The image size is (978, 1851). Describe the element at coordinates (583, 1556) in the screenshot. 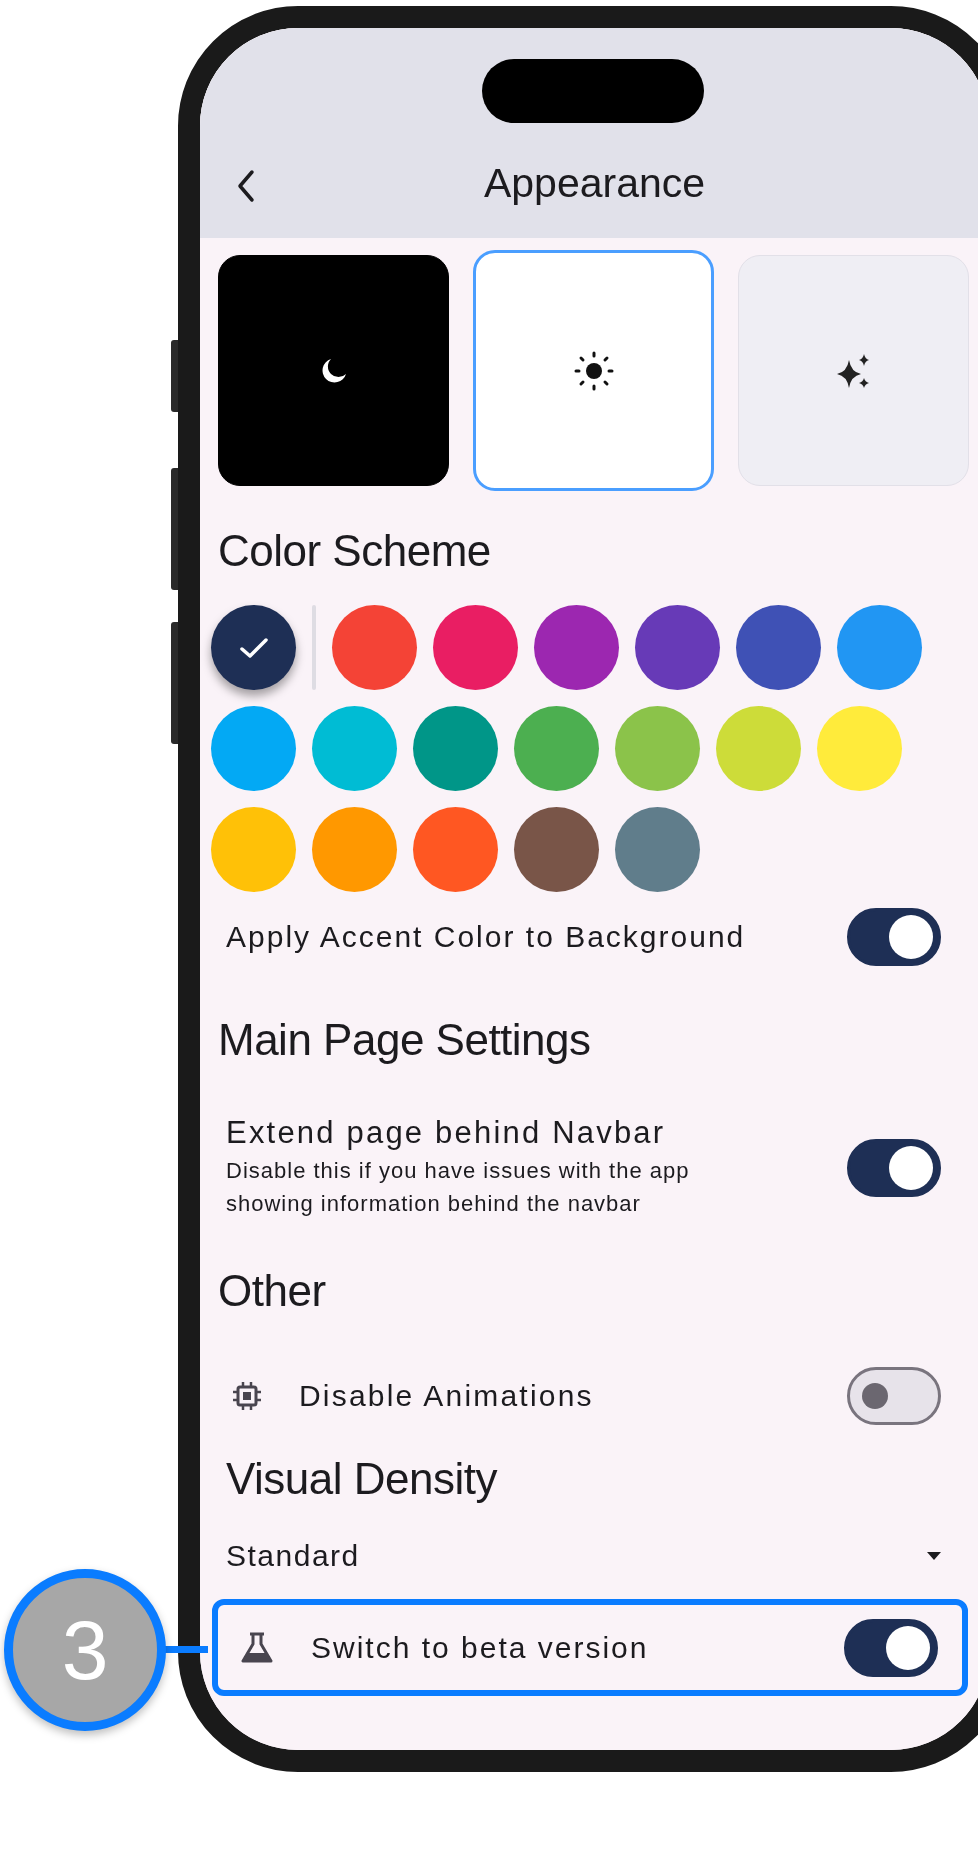

I see `density-dropdown: Standard` at that location.